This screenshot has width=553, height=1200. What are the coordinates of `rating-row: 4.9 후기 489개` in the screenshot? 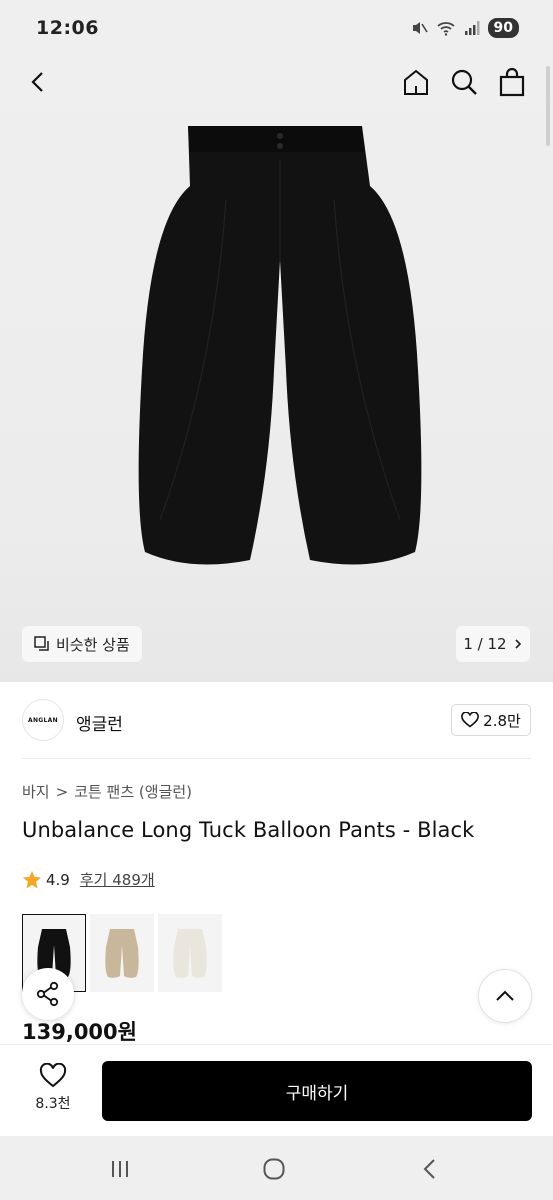 It's located at (88, 879).